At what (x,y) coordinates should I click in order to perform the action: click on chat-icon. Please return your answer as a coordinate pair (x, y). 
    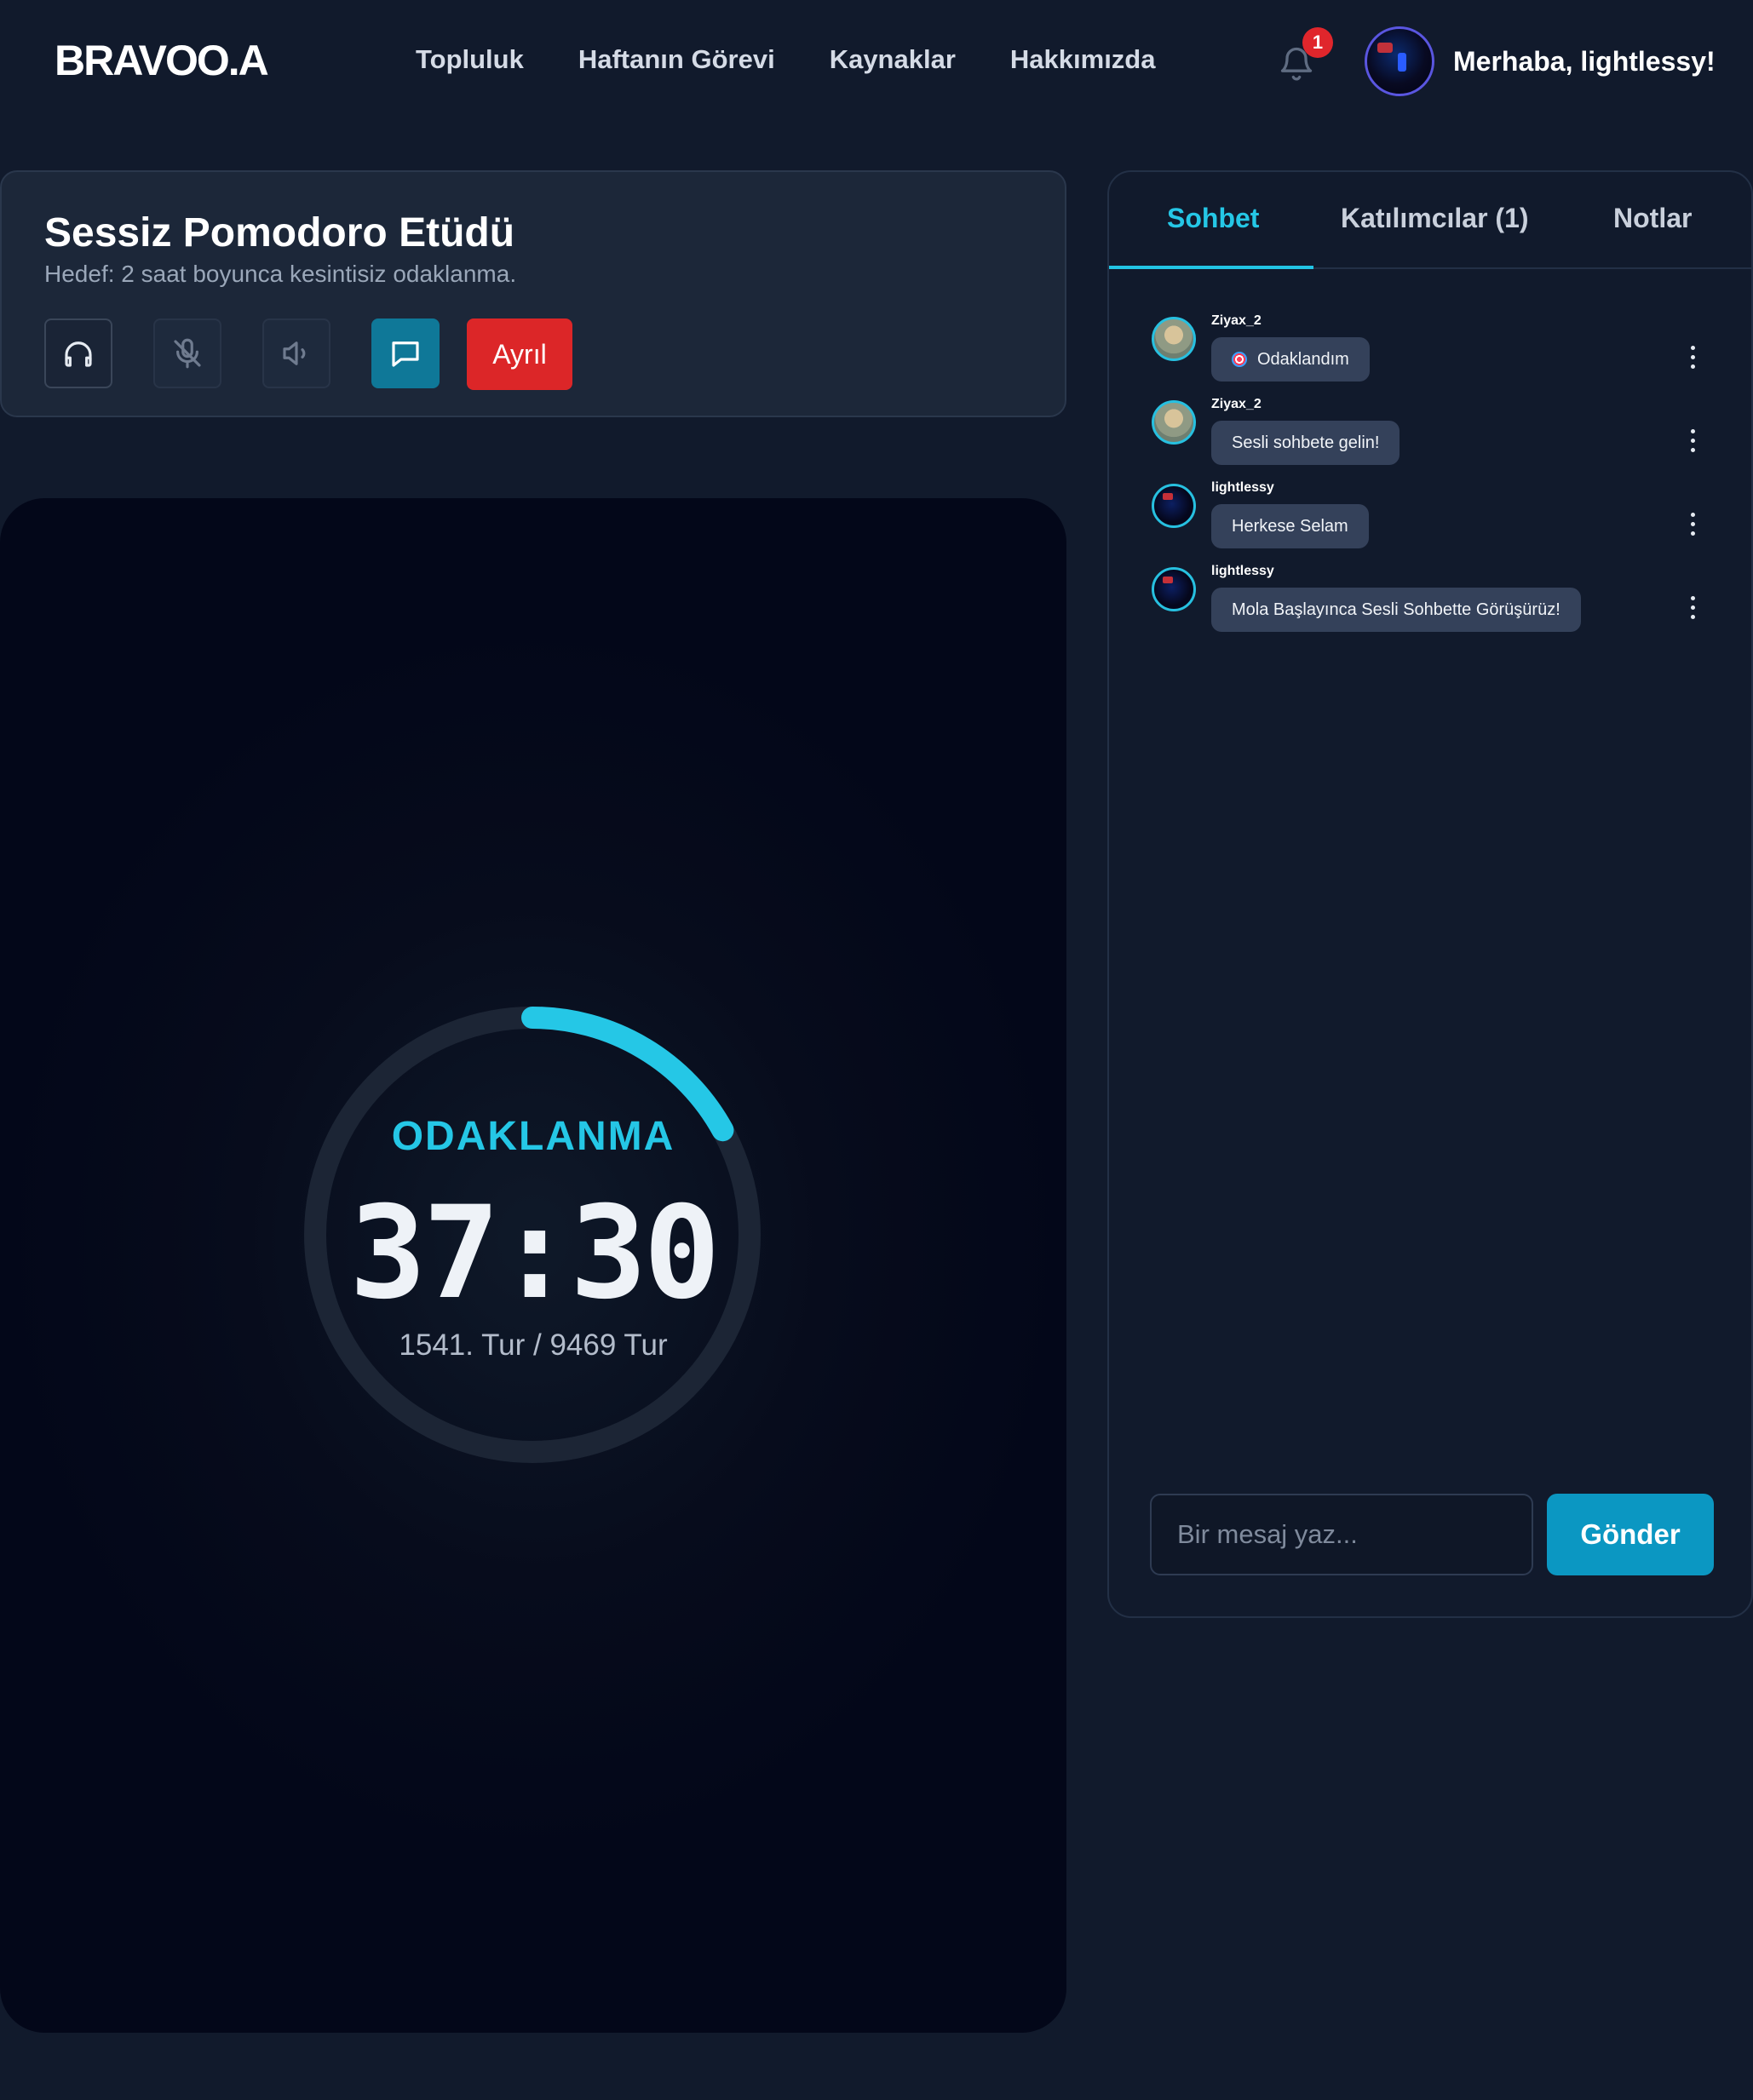
    Looking at the image, I should click on (405, 354).